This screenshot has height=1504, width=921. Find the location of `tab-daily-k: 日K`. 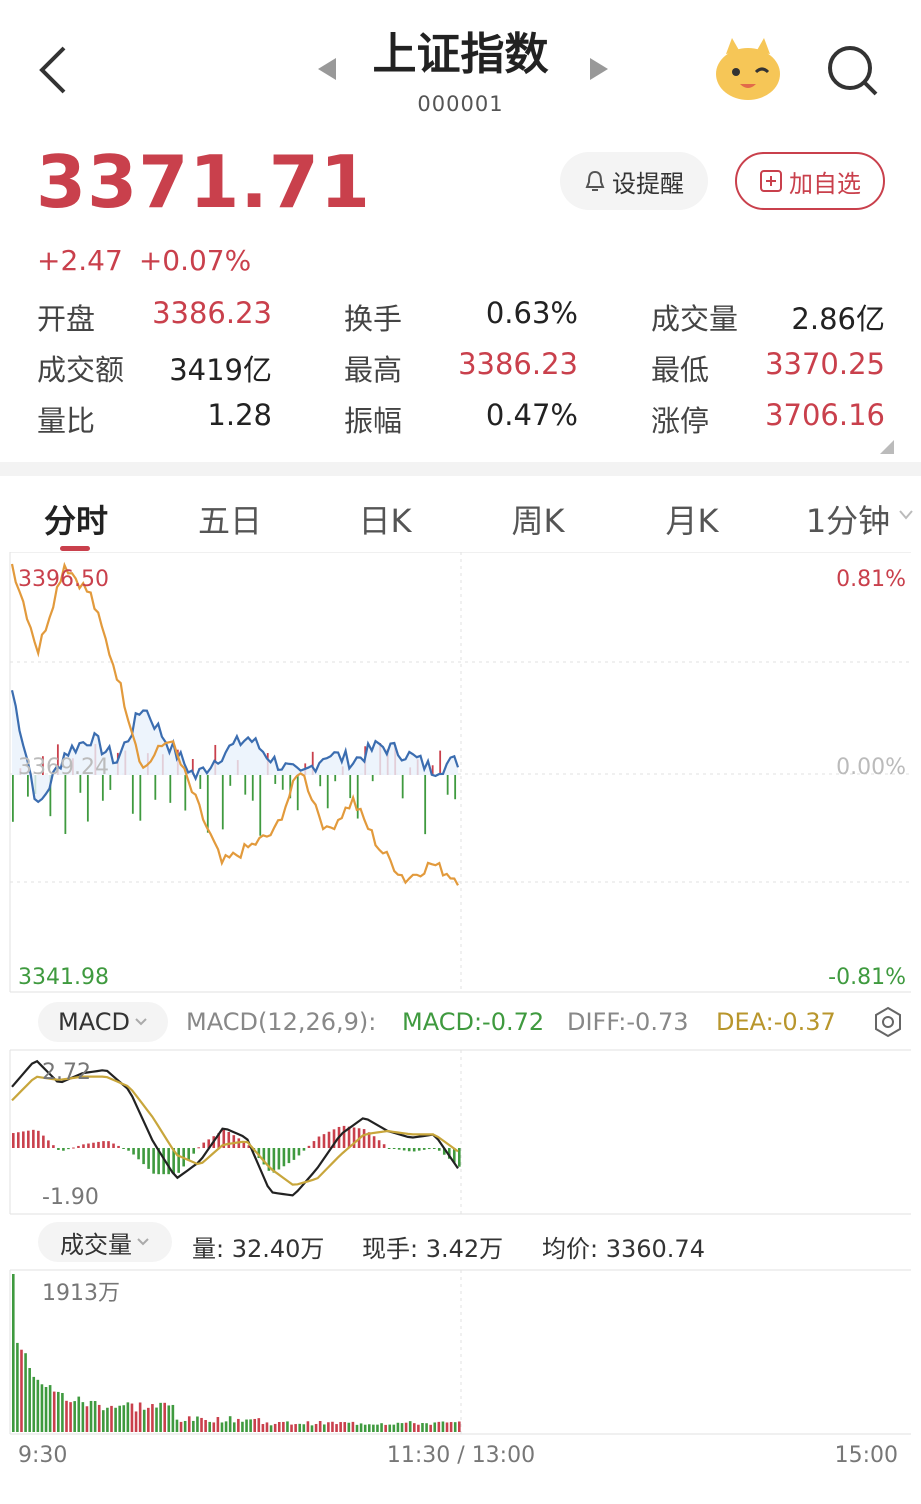

tab-daily-k: 日K is located at coordinates (385, 519).